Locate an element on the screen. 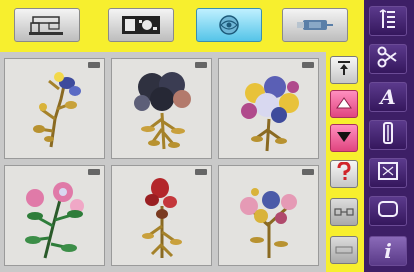 The image size is (414, 272). scroll-up-icon is located at coordinates (344, 104).